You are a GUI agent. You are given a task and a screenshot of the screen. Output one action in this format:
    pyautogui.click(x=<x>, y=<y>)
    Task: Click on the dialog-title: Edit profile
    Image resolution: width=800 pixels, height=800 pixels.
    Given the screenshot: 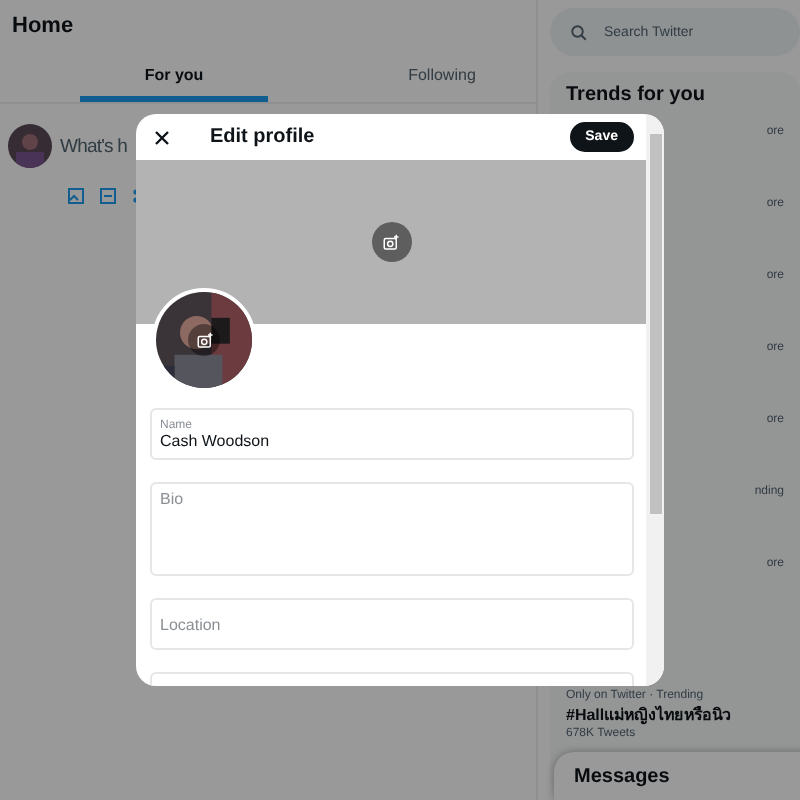 What is the action you would take?
    pyautogui.click(x=263, y=137)
    